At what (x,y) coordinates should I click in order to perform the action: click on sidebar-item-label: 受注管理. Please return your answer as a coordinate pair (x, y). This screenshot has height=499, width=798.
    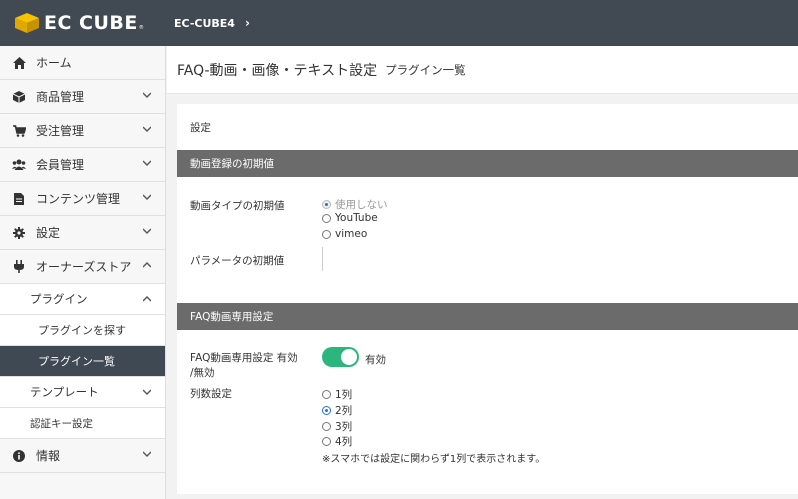
    Looking at the image, I should click on (60, 131).